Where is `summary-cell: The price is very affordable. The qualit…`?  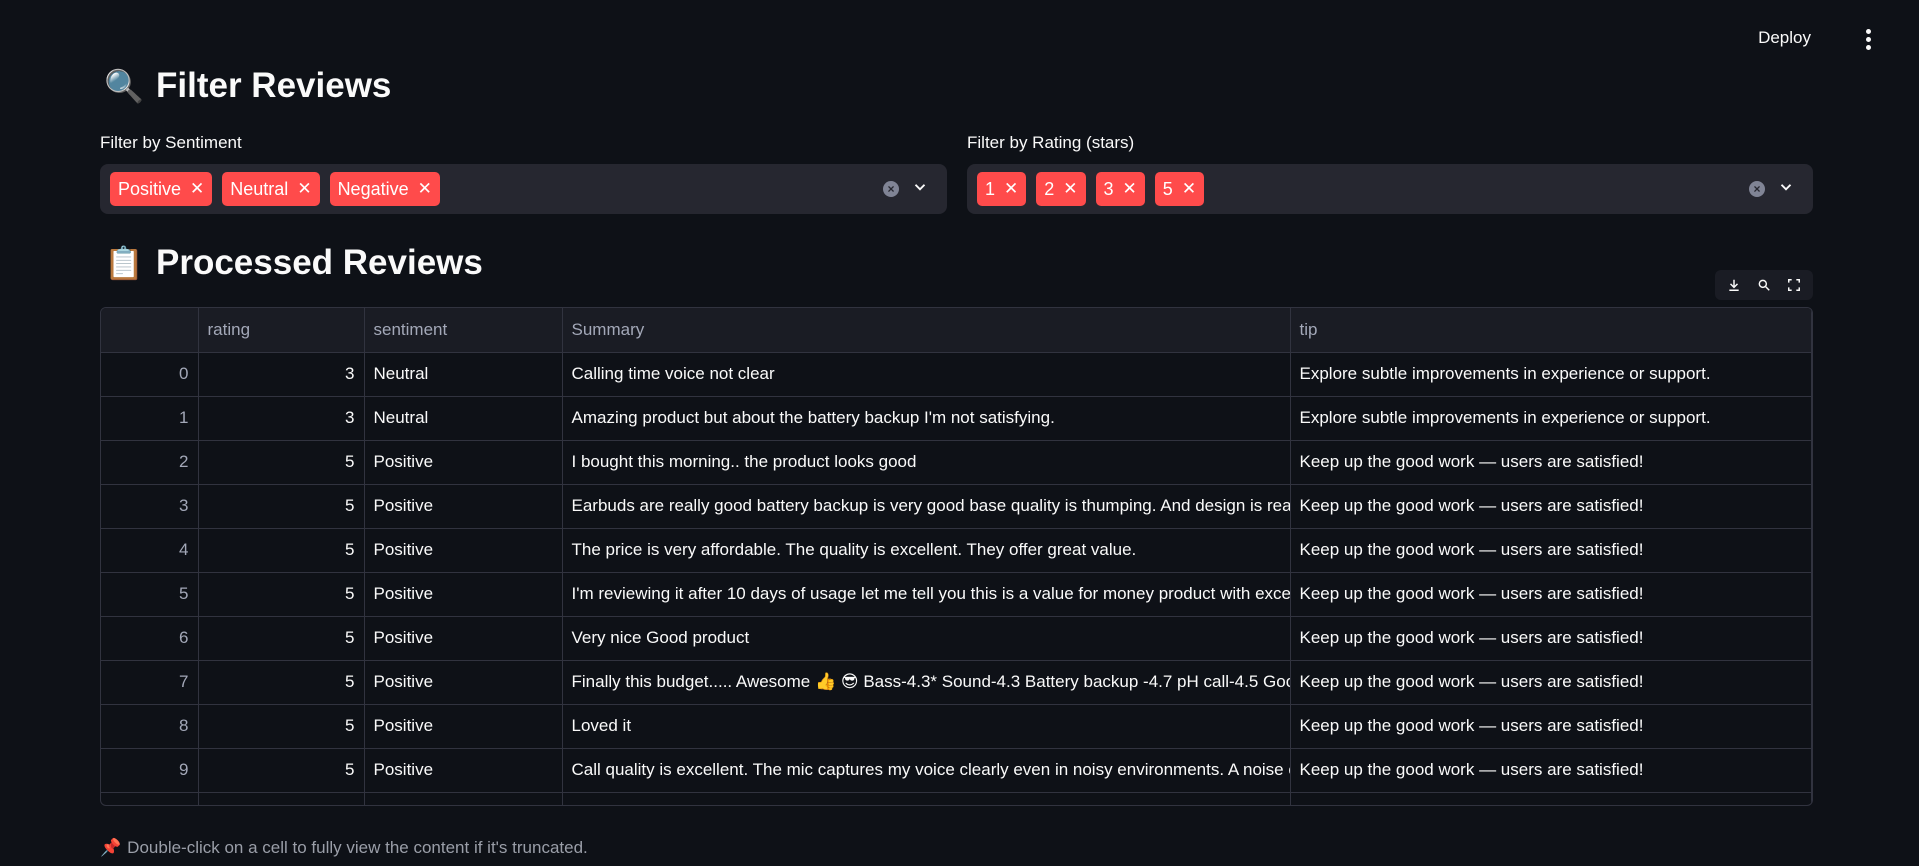 summary-cell: The price is very affordable. The qualit… is located at coordinates (926, 550).